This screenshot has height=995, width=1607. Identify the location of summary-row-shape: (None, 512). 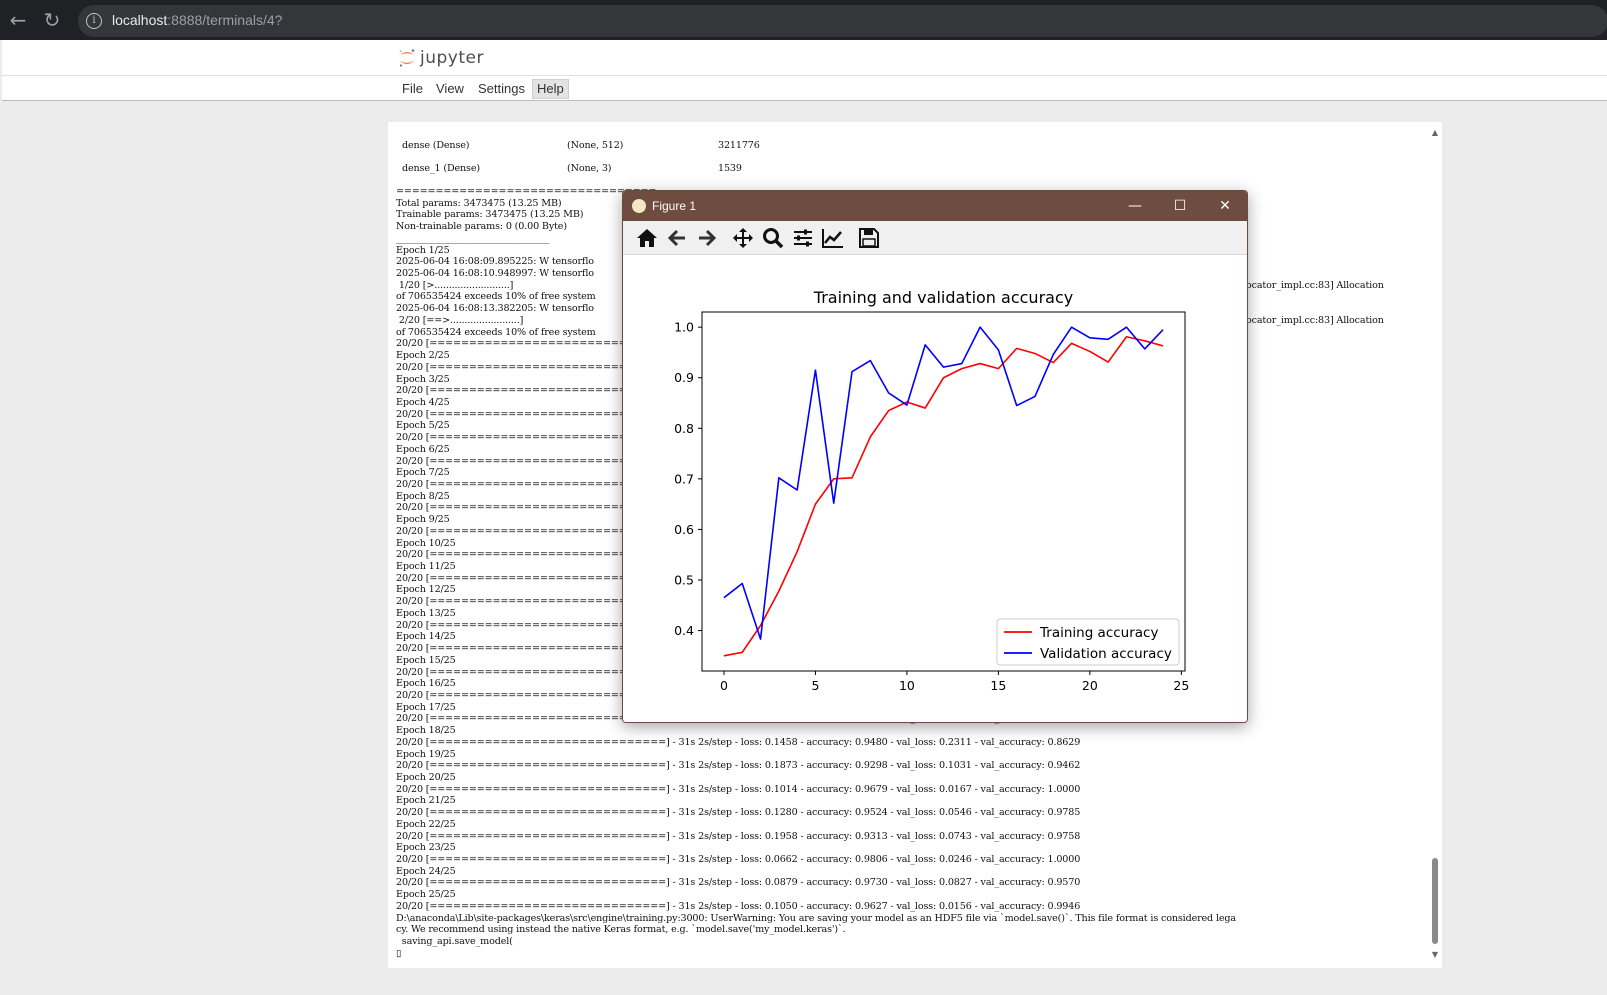
(595, 145).